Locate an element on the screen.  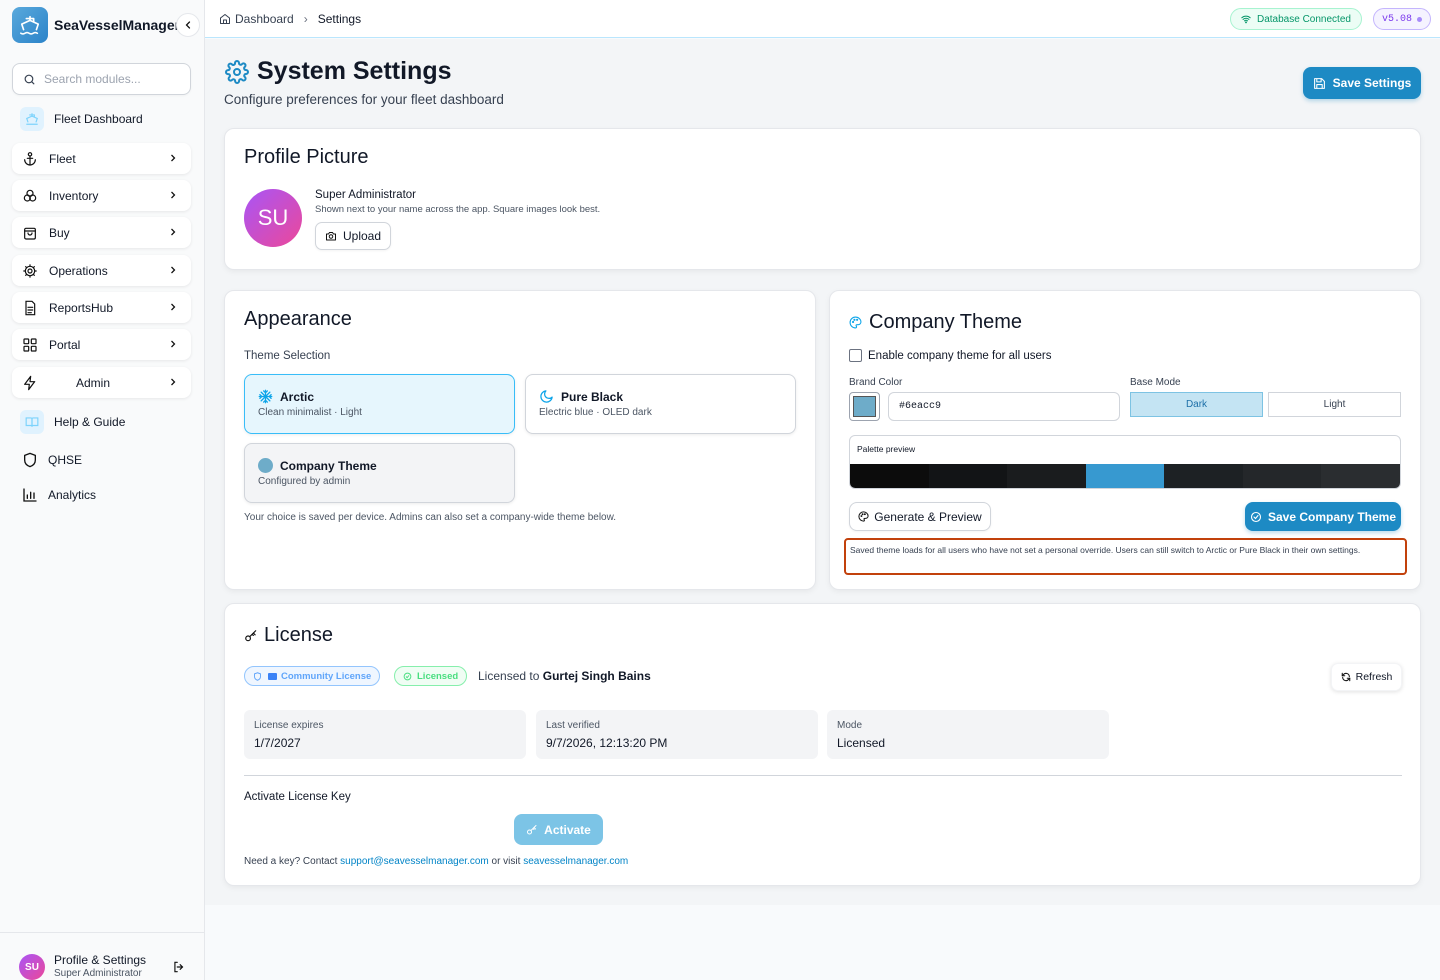
divider is located at coordinates (823, 775).